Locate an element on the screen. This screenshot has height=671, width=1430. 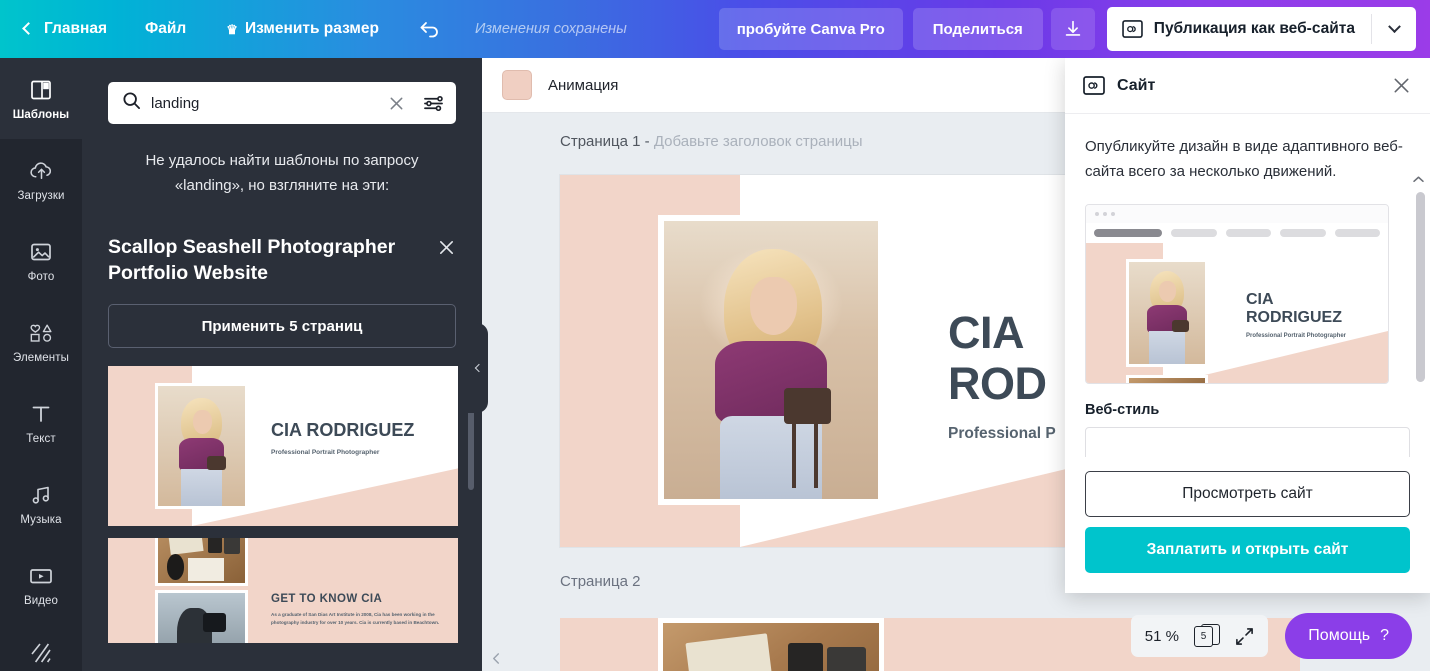
crown-icon: ♛ is located at coordinates (232, 29).